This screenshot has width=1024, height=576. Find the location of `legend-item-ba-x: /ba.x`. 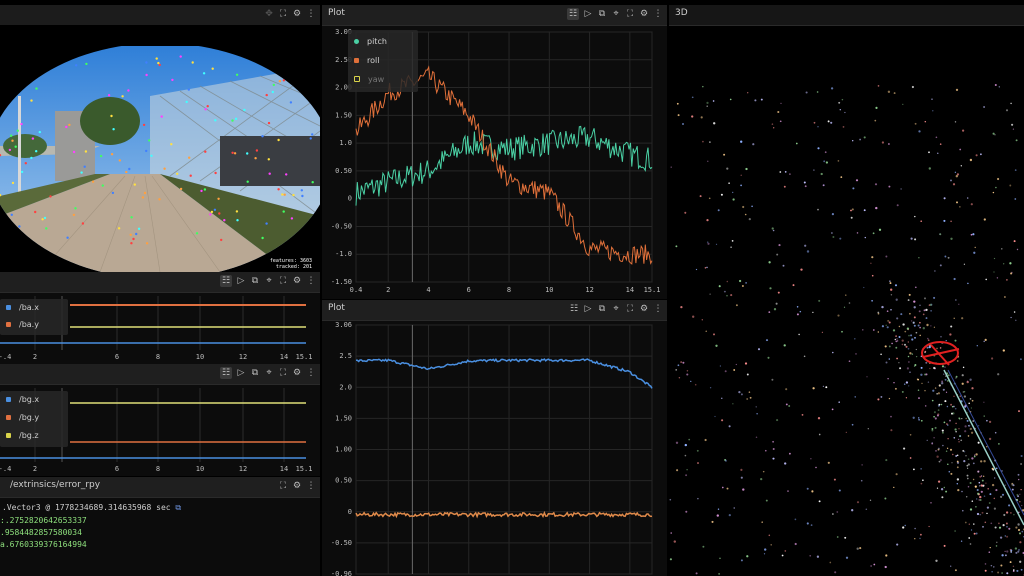

legend-item-ba-x: /ba.x is located at coordinates (22, 307).